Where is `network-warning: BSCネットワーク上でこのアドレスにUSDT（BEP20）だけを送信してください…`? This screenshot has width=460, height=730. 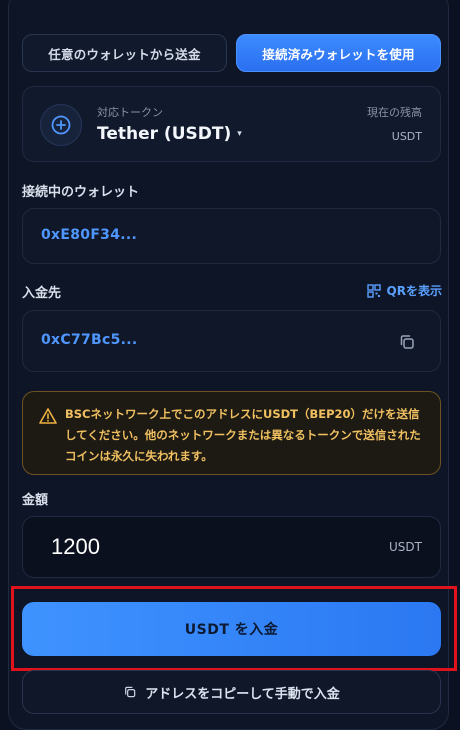 network-warning: BSCネットワーク上でこのアドレスにUSDT（BEP20）だけを送信してください… is located at coordinates (231, 433).